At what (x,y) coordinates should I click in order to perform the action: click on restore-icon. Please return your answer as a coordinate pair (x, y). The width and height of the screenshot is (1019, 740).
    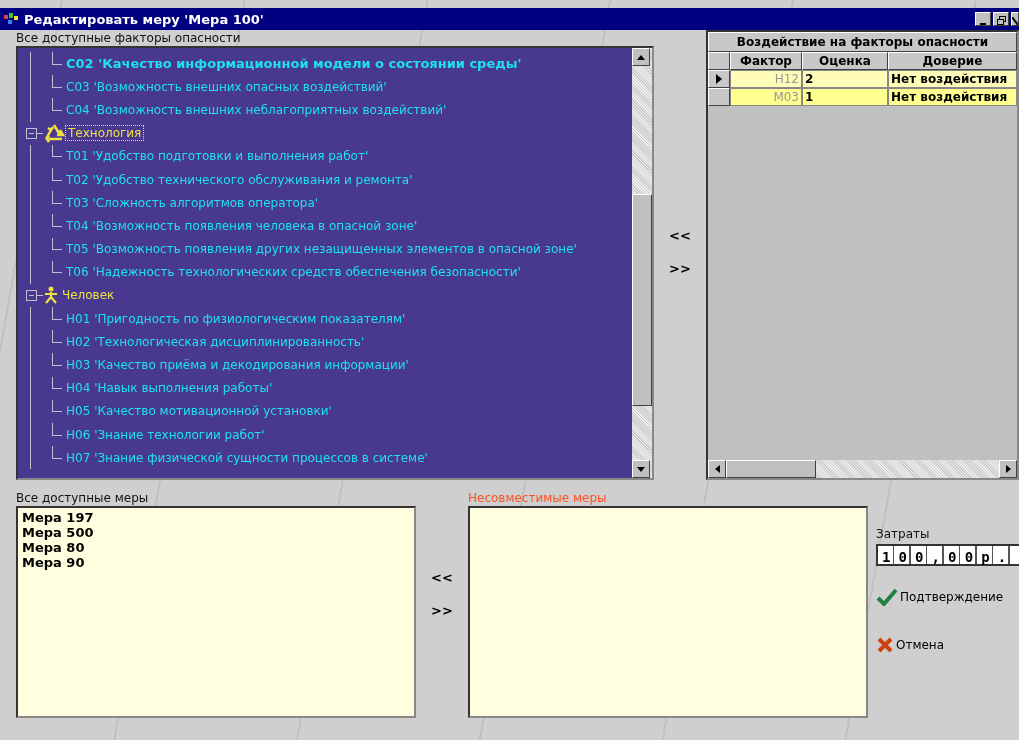
    Looking at the image, I should click on (1001, 20).